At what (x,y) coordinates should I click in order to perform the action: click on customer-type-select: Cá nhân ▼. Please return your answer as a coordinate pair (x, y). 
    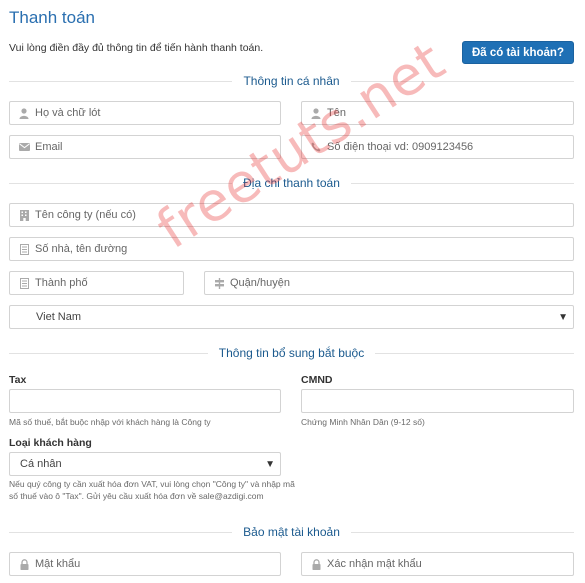
    Looking at the image, I should click on (145, 464).